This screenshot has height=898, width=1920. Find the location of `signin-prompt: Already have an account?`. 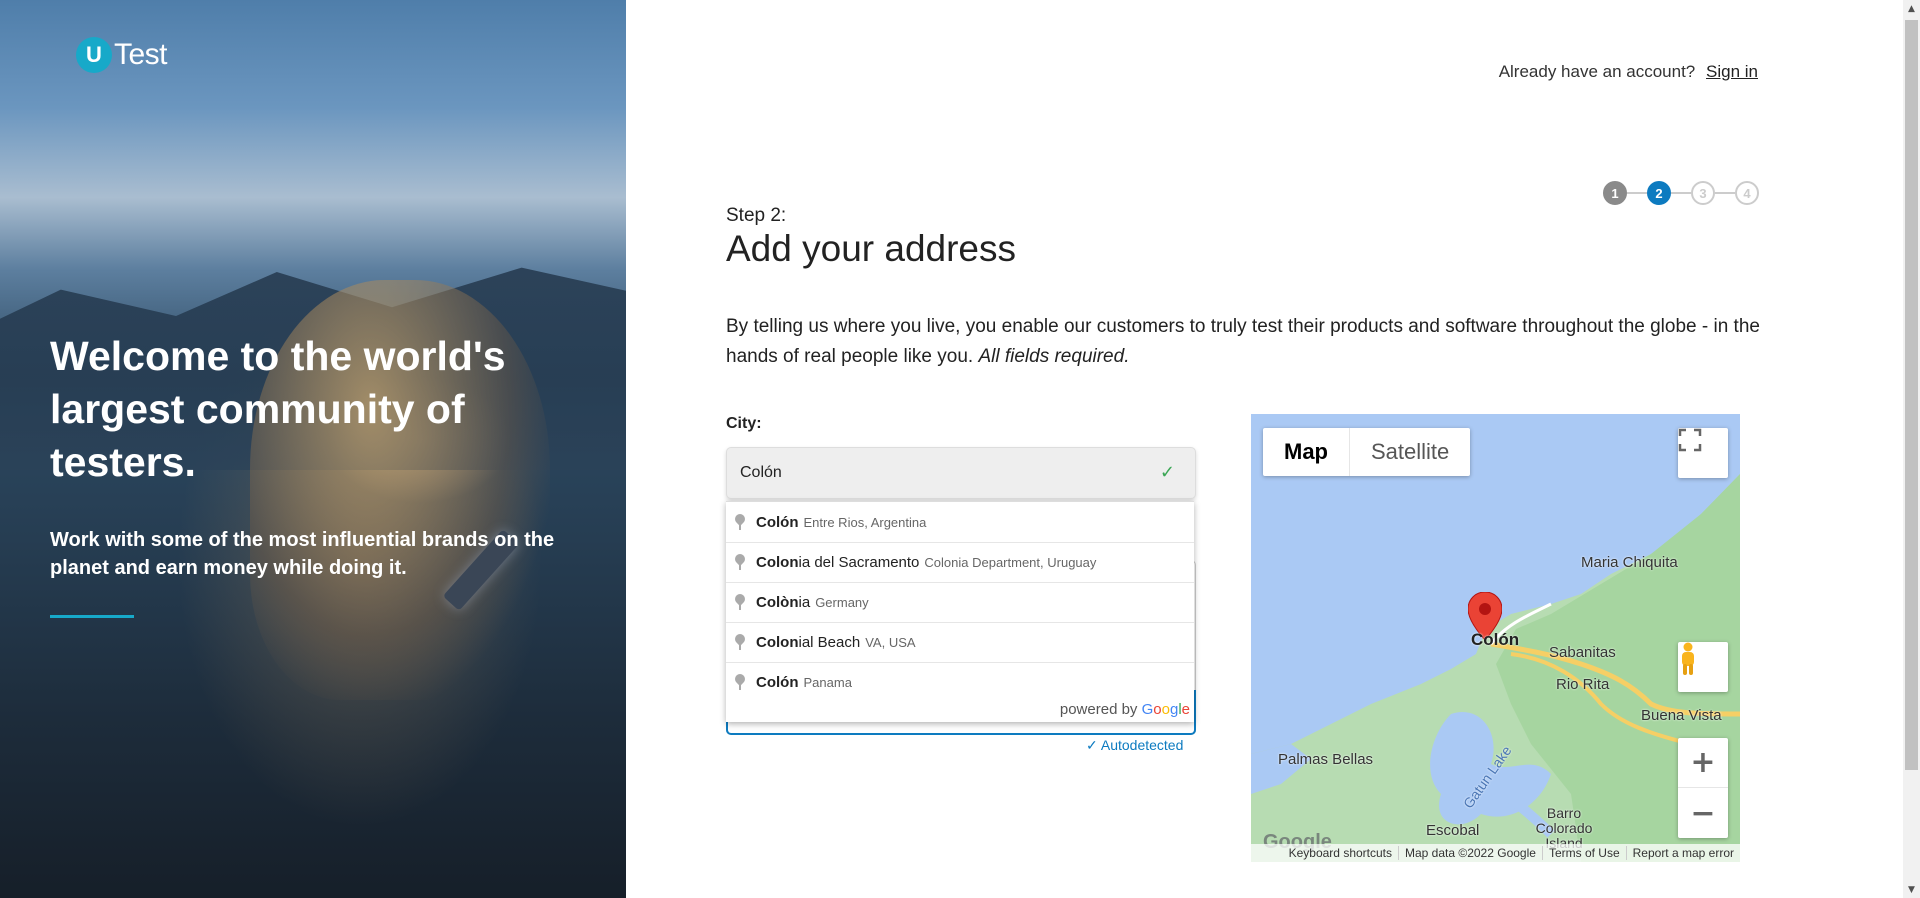

signin-prompt: Already have an account? is located at coordinates (1597, 71).